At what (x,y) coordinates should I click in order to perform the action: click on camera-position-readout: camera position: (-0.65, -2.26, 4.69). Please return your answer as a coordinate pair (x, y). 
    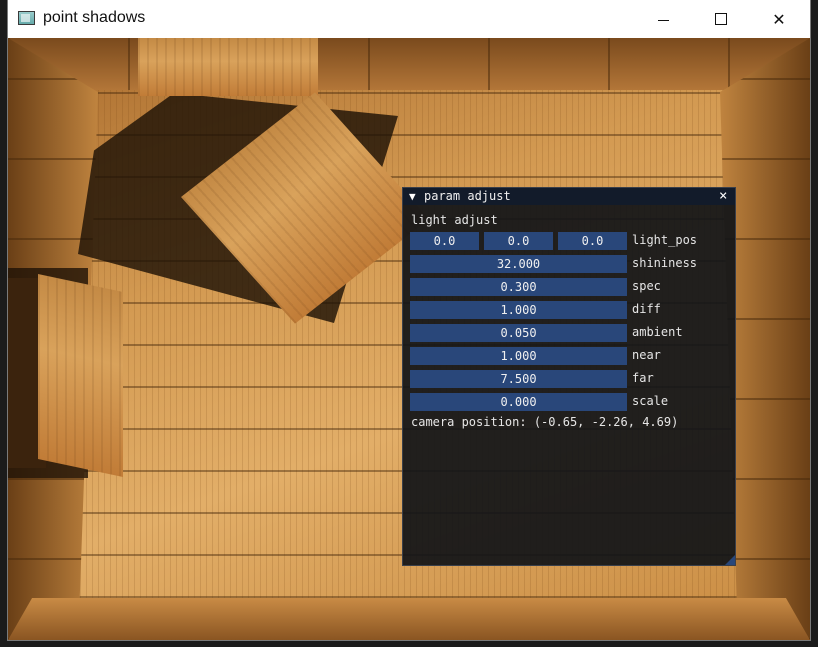
    Looking at the image, I should click on (545, 422).